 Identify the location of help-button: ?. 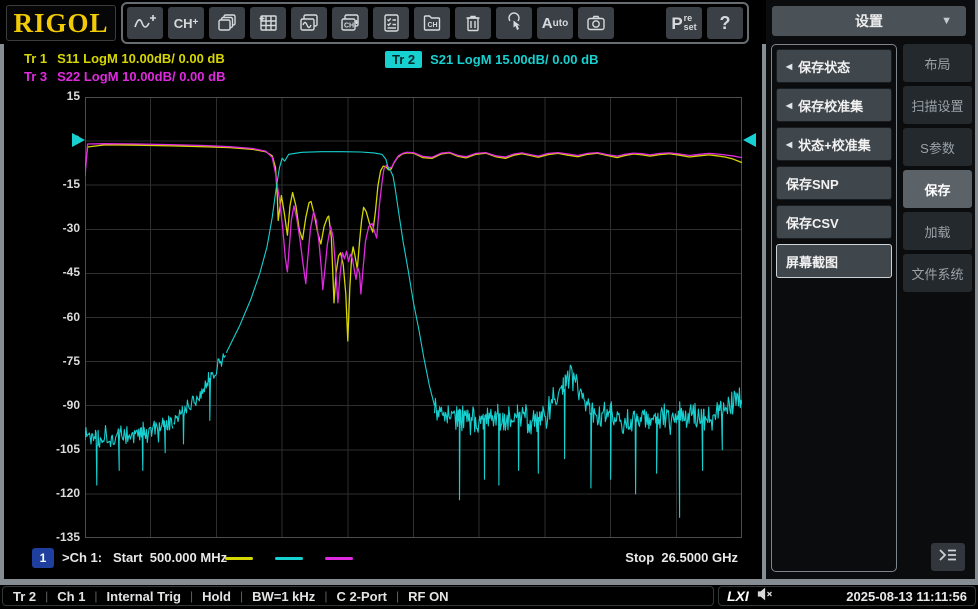
(725, 23).